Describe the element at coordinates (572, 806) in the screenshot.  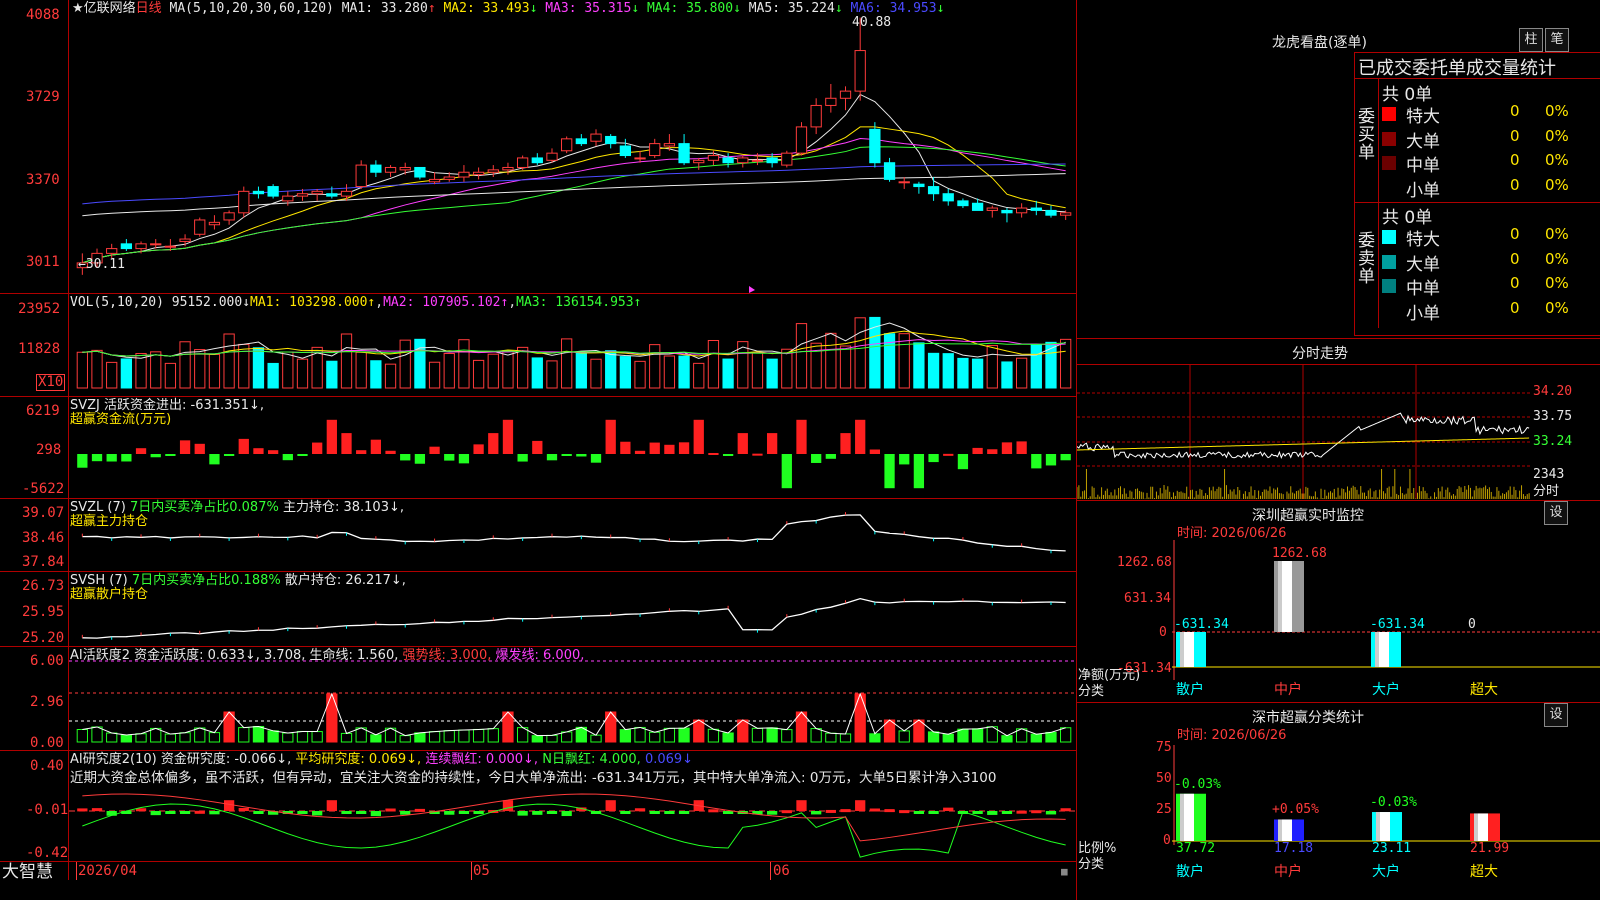
I see `research-chart` at that location.